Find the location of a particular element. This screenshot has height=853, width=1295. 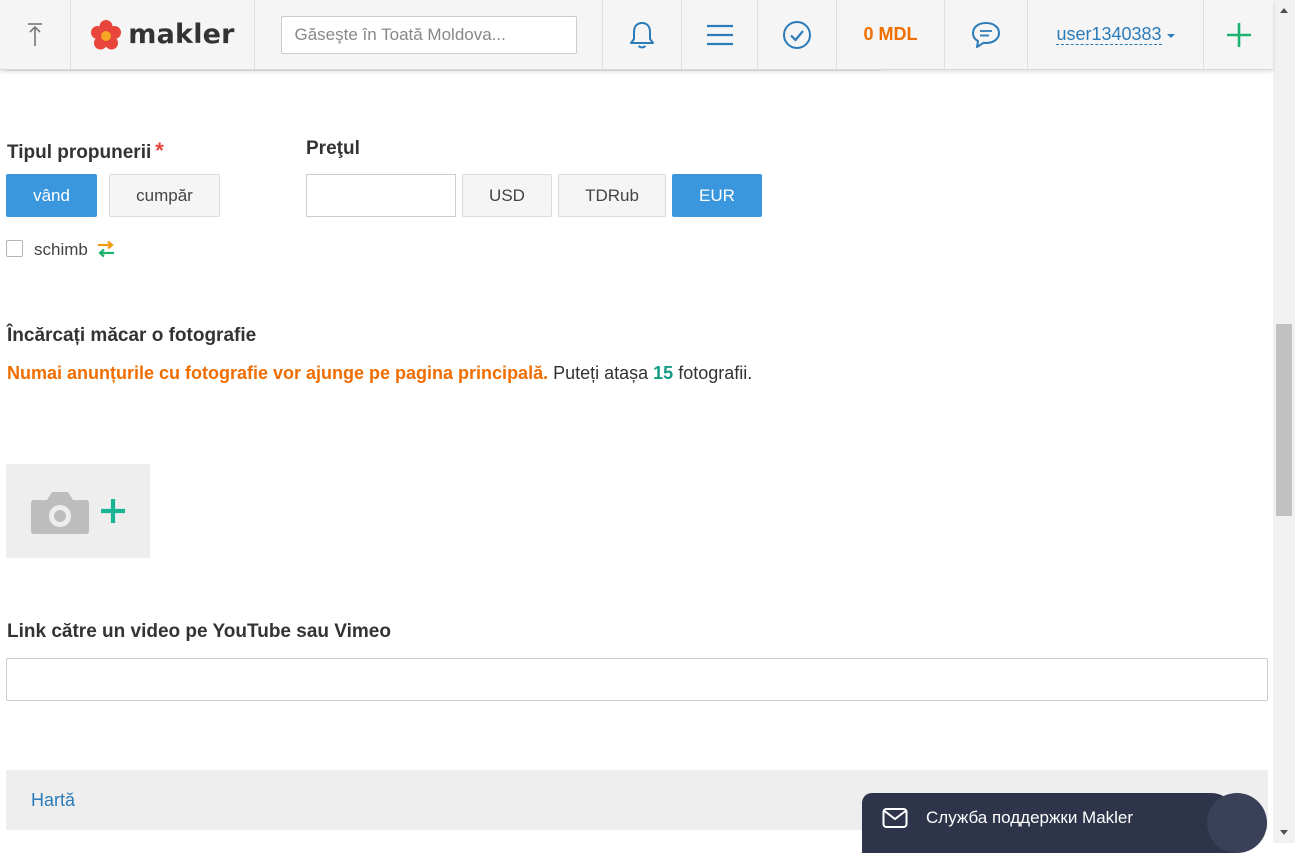

support-chat-label: Служба поддержки Makler is located at coordinates (1029, 818).